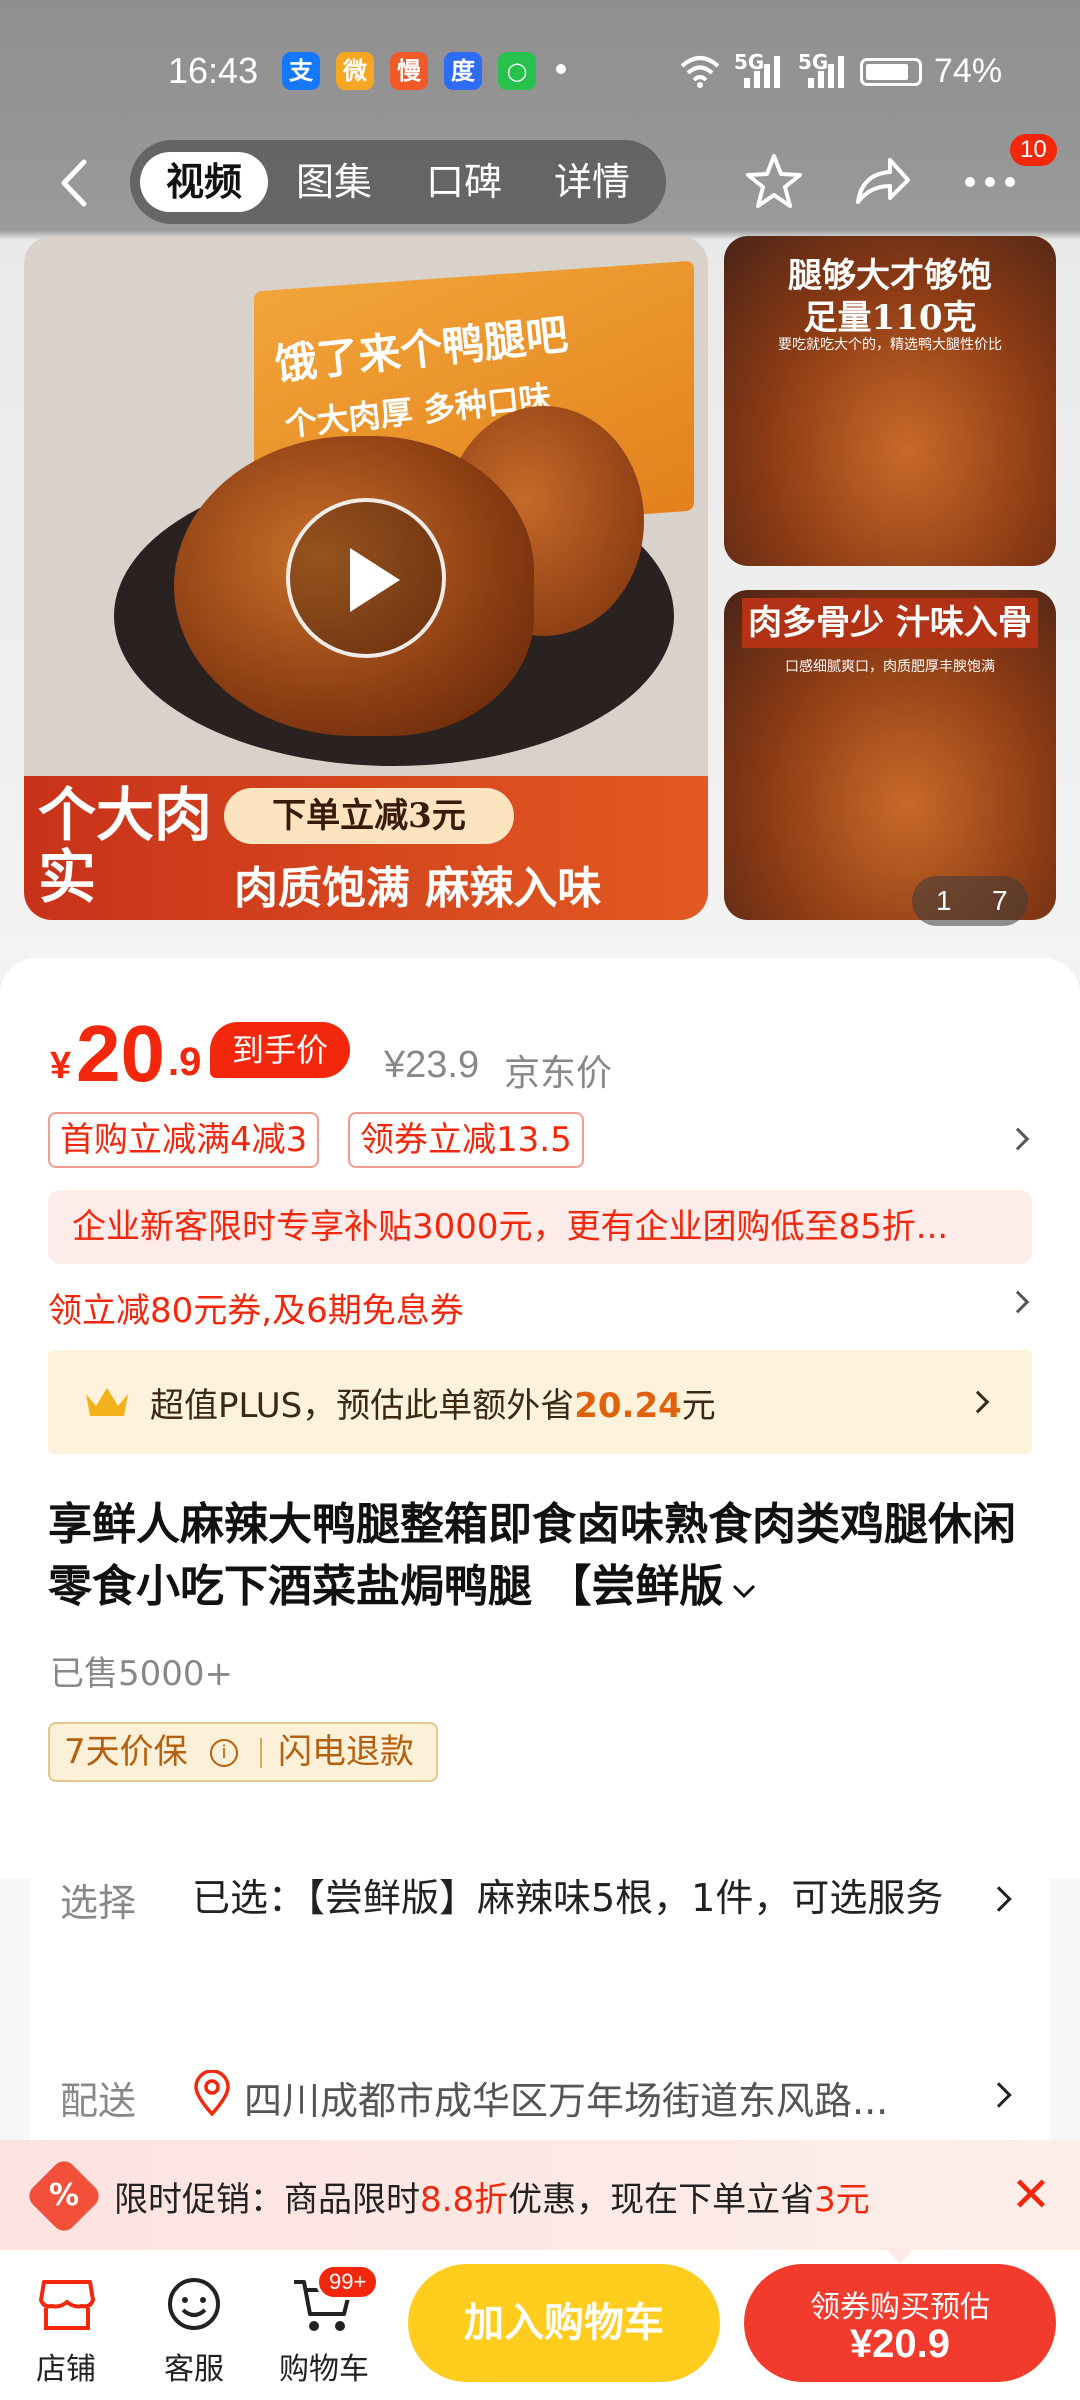 Image resolution: width=1080 pixels, height=2400 pixels. I want to click on price-protect-label: 7天价保, so click(126, 1752).